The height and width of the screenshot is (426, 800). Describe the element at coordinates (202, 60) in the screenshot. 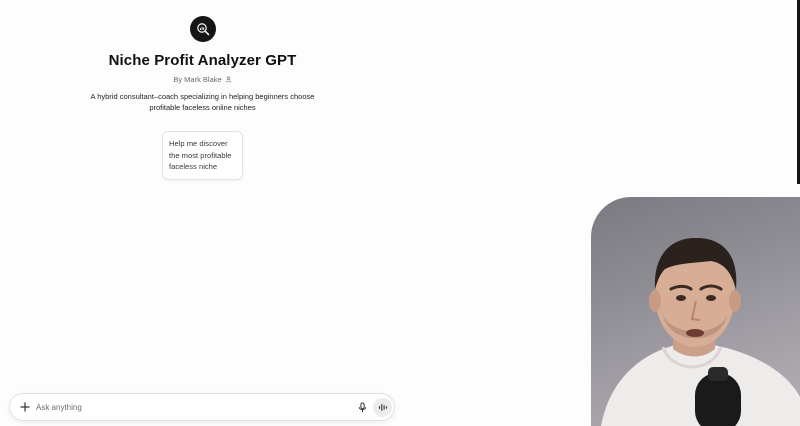

I see `gpt-title: Niche Profit Analyzer GPT` at that location.